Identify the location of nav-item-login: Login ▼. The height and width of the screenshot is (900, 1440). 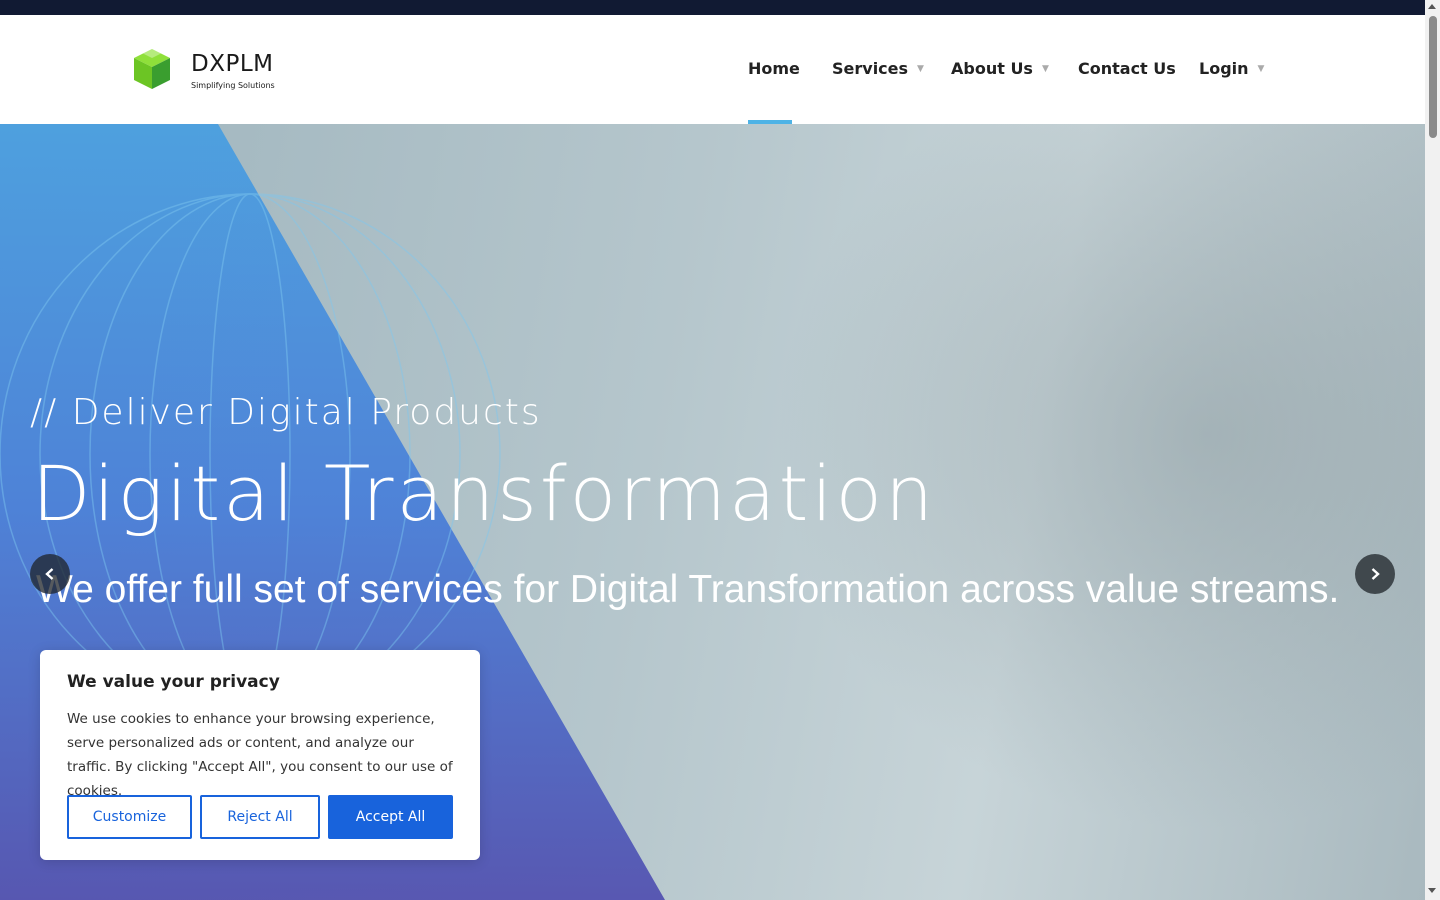
(1231, 68).